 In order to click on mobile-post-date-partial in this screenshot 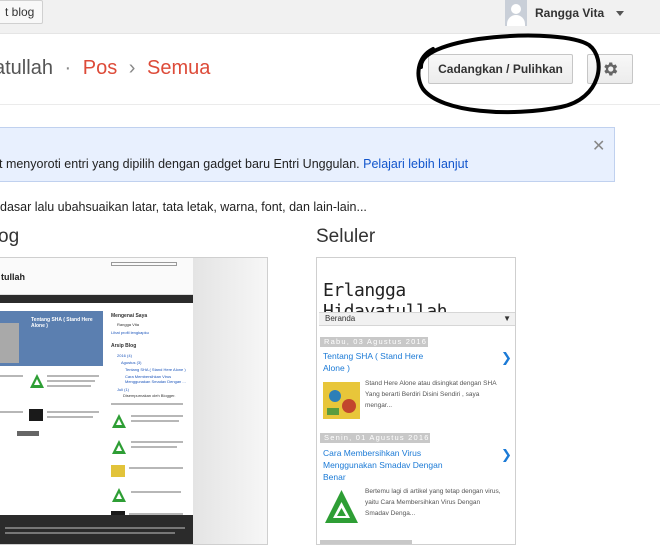, I will do `click(366, 542)`.